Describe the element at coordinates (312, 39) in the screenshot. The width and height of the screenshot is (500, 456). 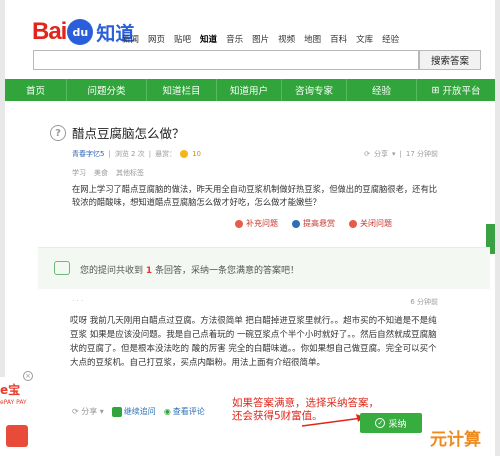
I see `nav-map: 地图` at that location.